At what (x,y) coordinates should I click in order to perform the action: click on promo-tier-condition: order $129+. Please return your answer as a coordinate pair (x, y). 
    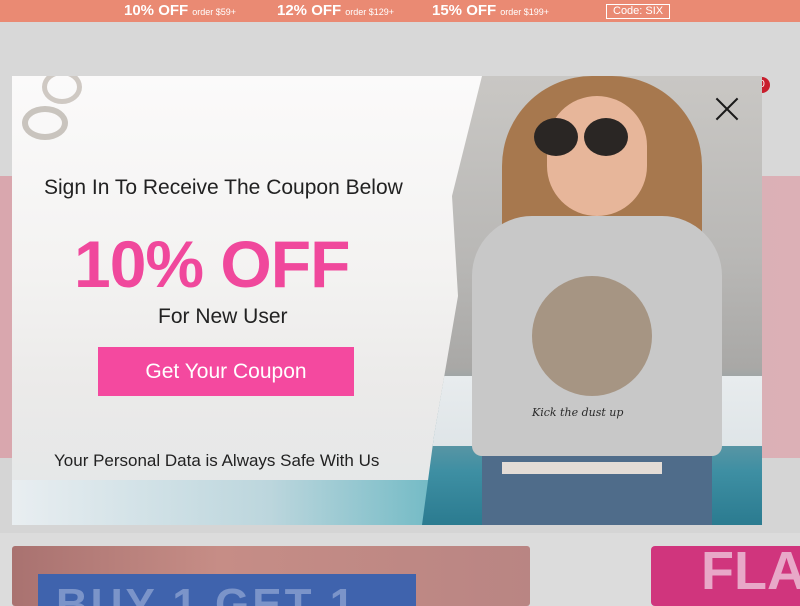
    Looking at the image, I should click on (369, 12).